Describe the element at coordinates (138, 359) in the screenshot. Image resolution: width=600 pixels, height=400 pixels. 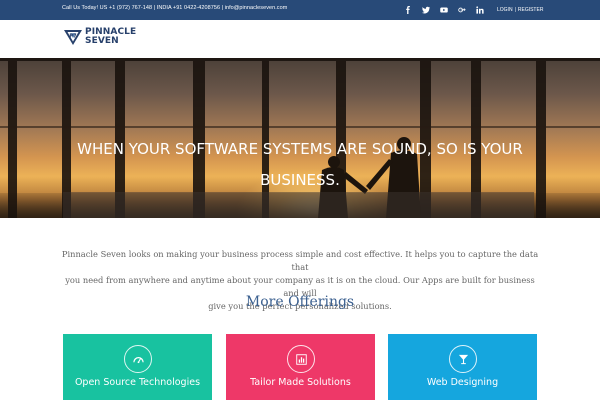
I see `dashboard-icon` at that location.